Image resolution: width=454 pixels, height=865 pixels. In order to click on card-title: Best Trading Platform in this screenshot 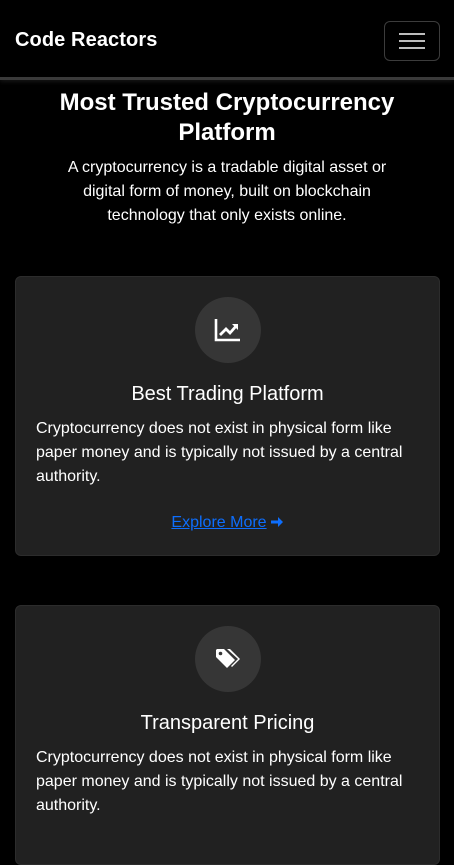, I will do `click(227, 394)`.